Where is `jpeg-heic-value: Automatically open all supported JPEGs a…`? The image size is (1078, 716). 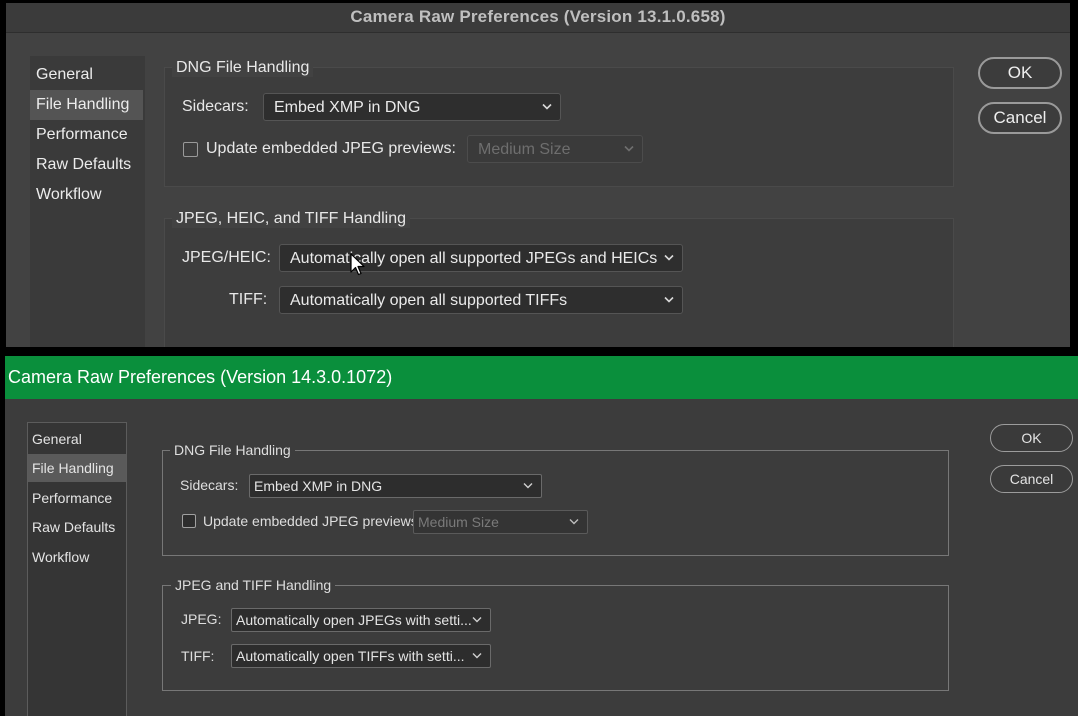
jpeg-heic-value: Automatically open all supported JPEGs a… is located at coordinates (474, 258).